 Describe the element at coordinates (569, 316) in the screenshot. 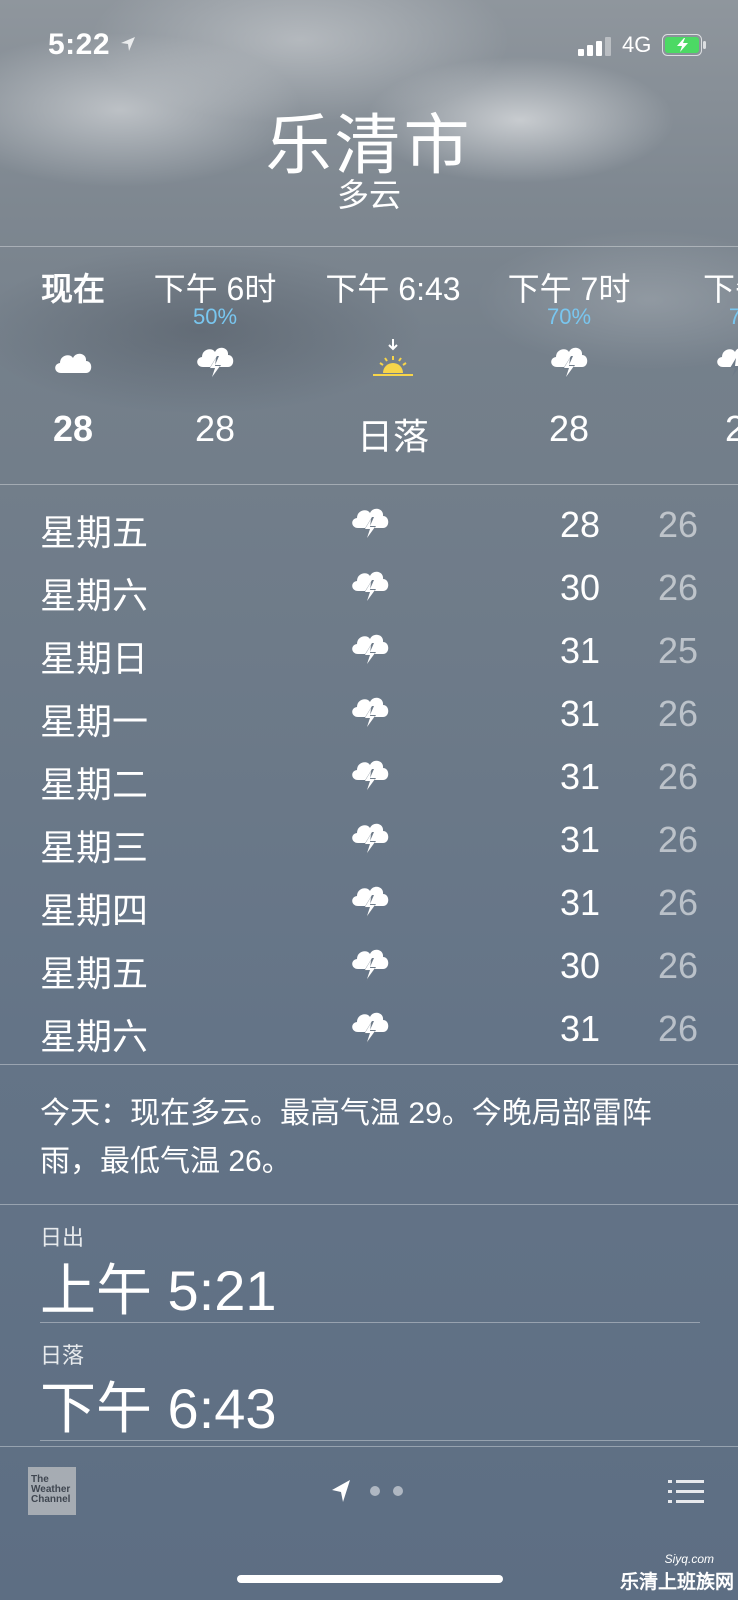

I see `precip-chance: 70%` at that location.